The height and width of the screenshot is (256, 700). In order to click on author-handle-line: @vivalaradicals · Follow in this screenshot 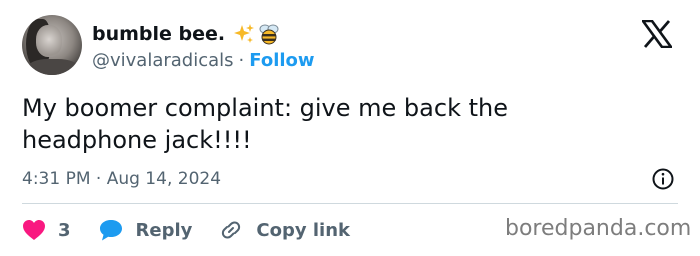, I will do `click(203, 60)`.